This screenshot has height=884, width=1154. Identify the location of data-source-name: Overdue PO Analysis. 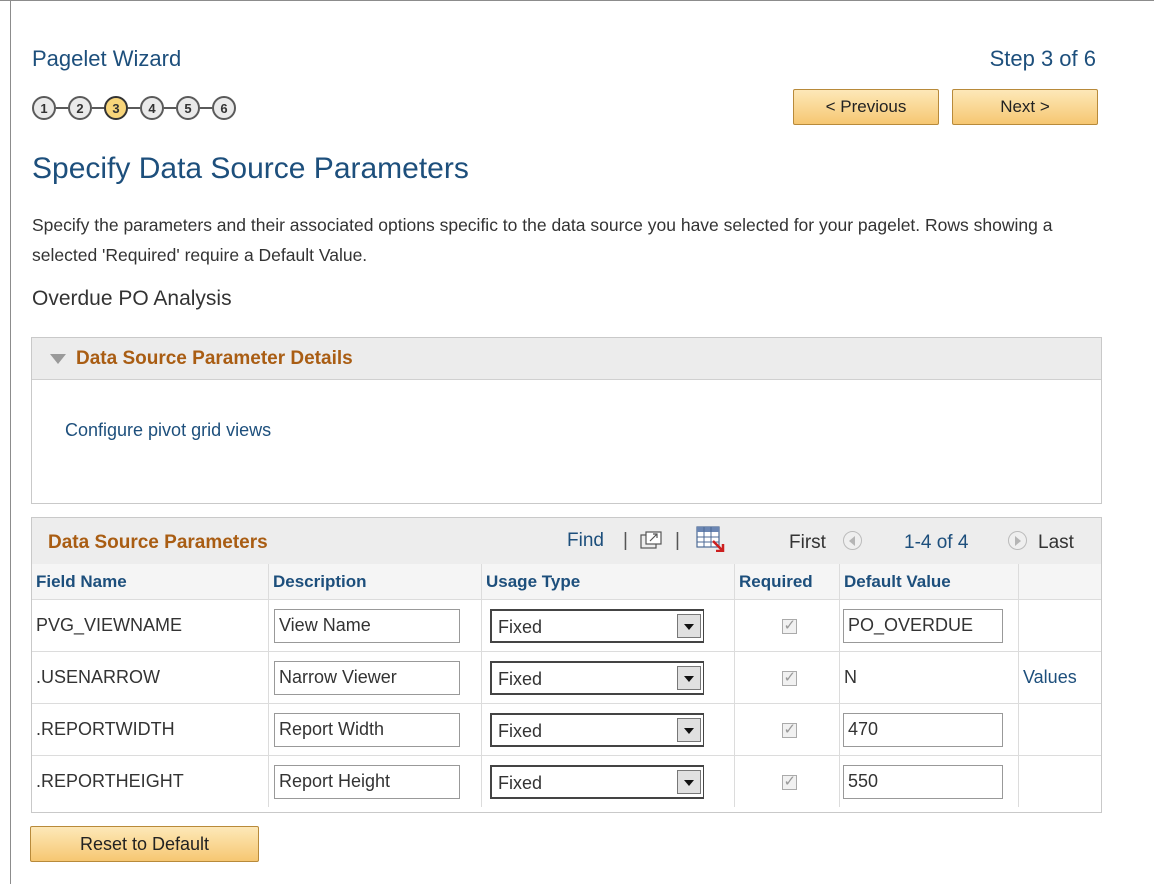
(132, 298).